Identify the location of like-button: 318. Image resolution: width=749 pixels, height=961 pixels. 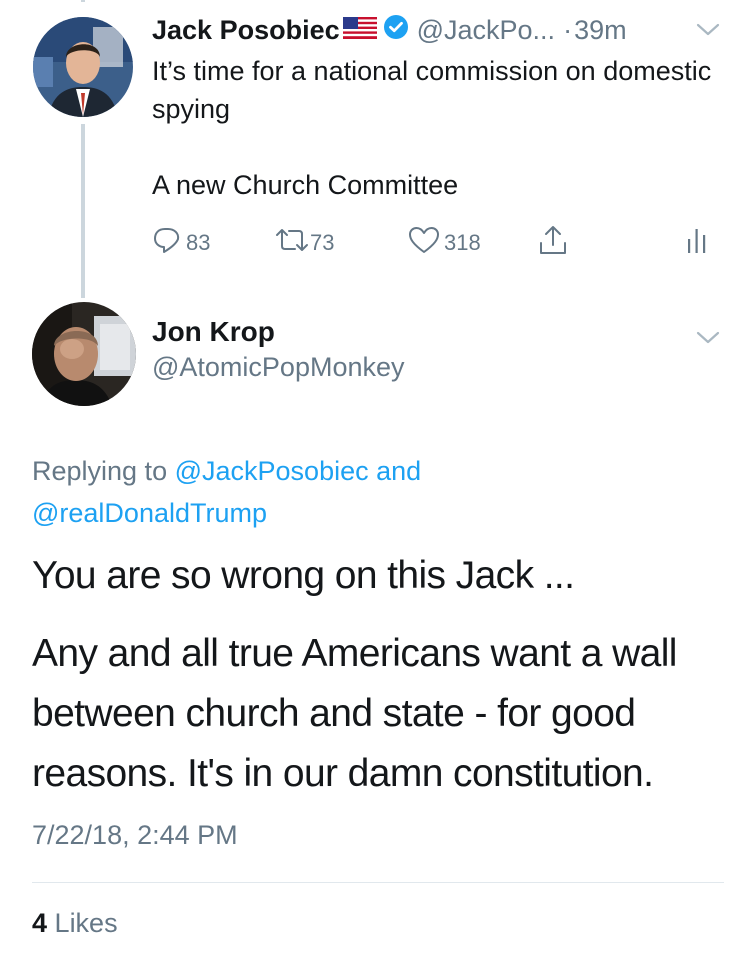
(444, 243).